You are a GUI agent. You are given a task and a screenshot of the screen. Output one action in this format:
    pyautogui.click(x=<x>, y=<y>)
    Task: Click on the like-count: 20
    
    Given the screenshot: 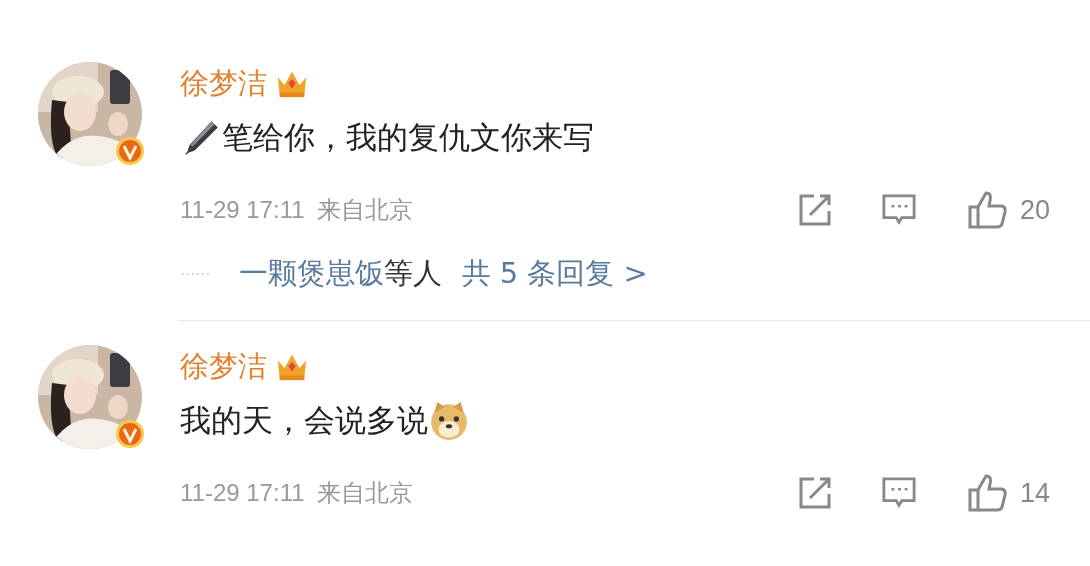 What is the action you would take?
    pyautogui.click(x=1036, y=210)
    